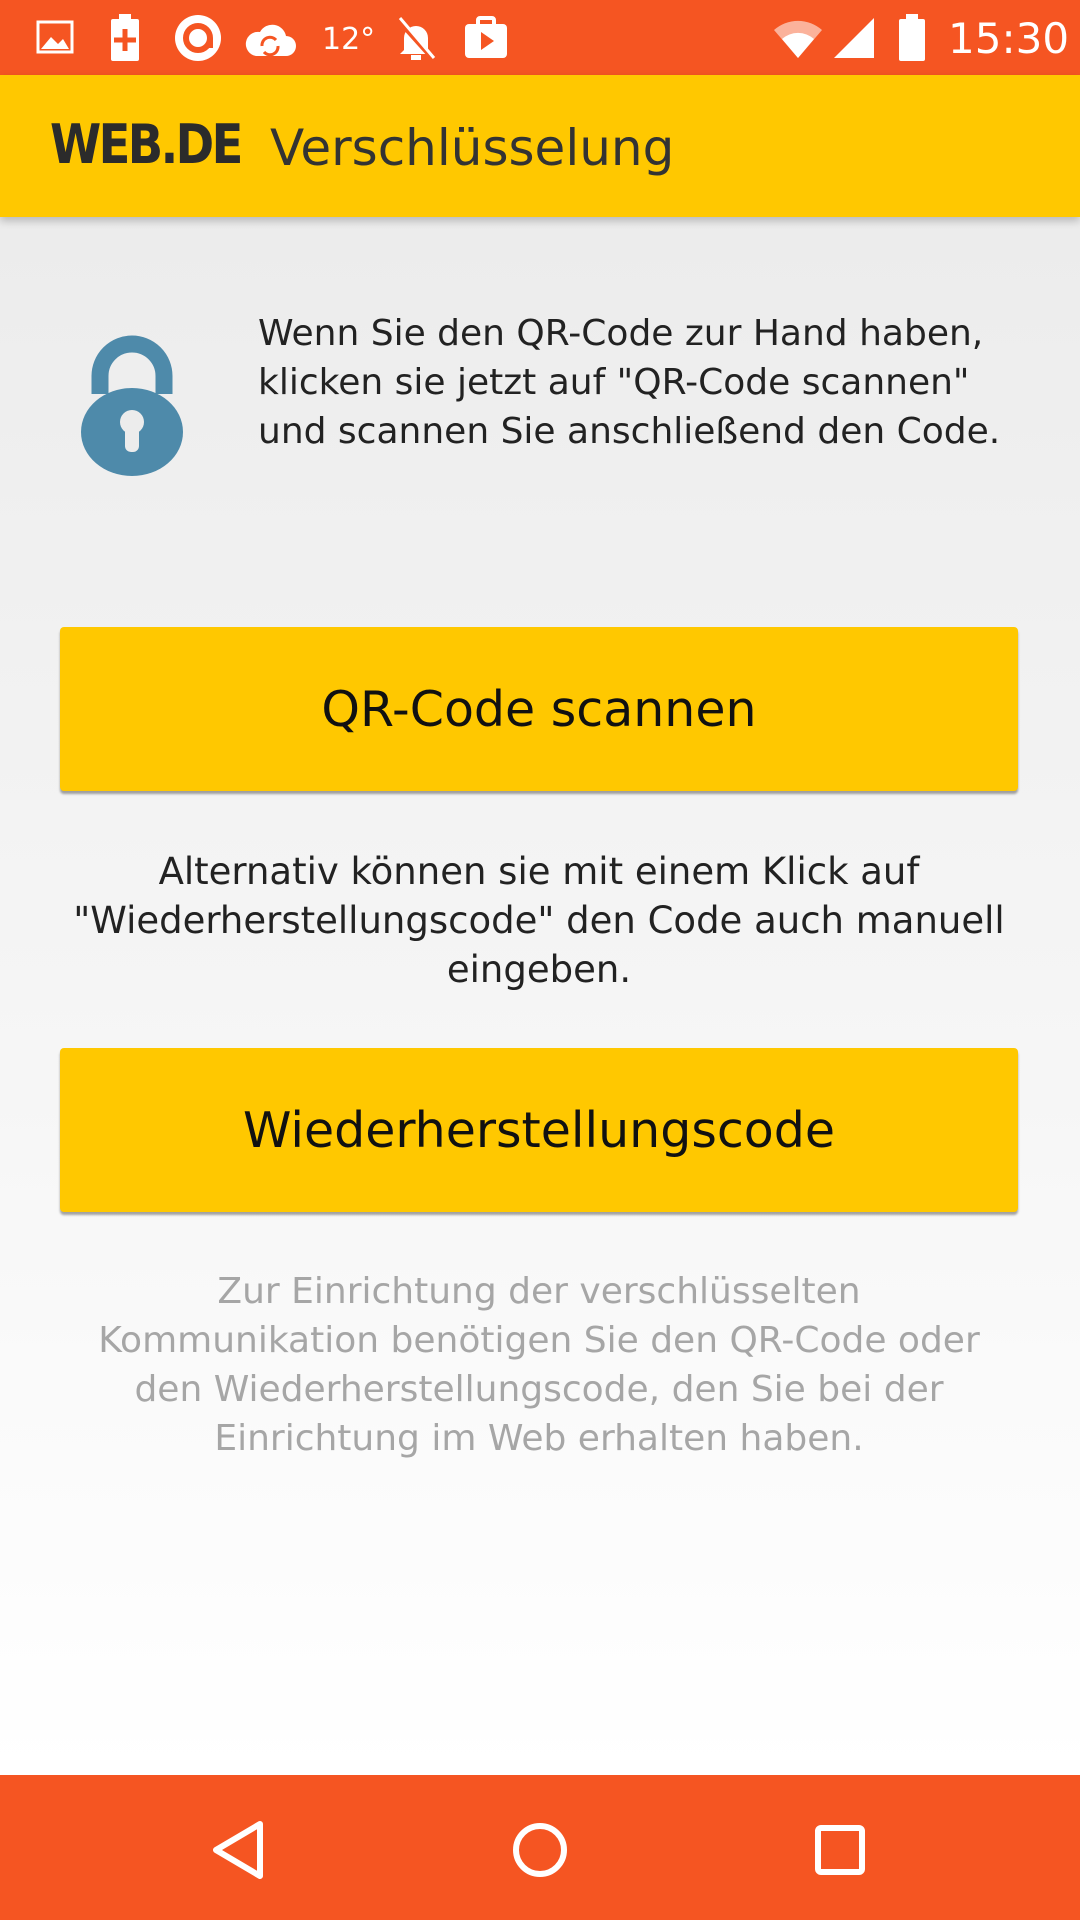 The image size is (1080, 1920). I want to click on briefcase-play-icon, so click(486, 38).